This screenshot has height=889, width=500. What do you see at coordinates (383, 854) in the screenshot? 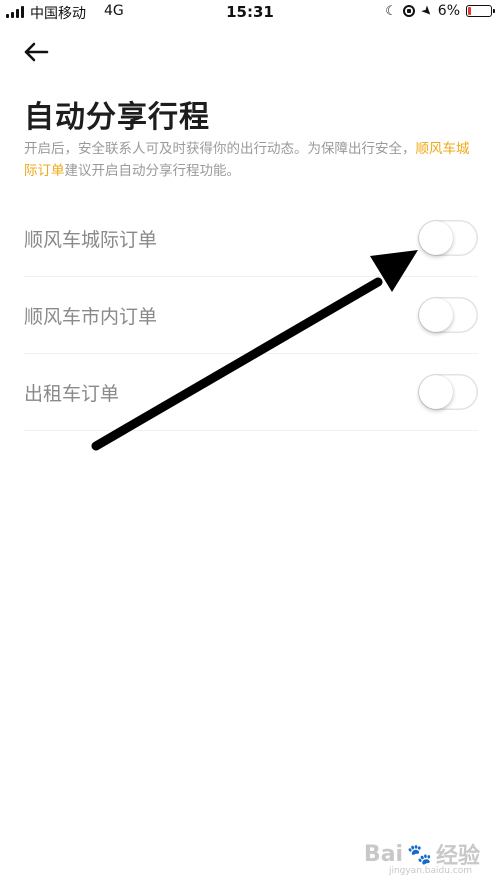
I see `watermark-brand: Bai` at bounding box center [383, 854].